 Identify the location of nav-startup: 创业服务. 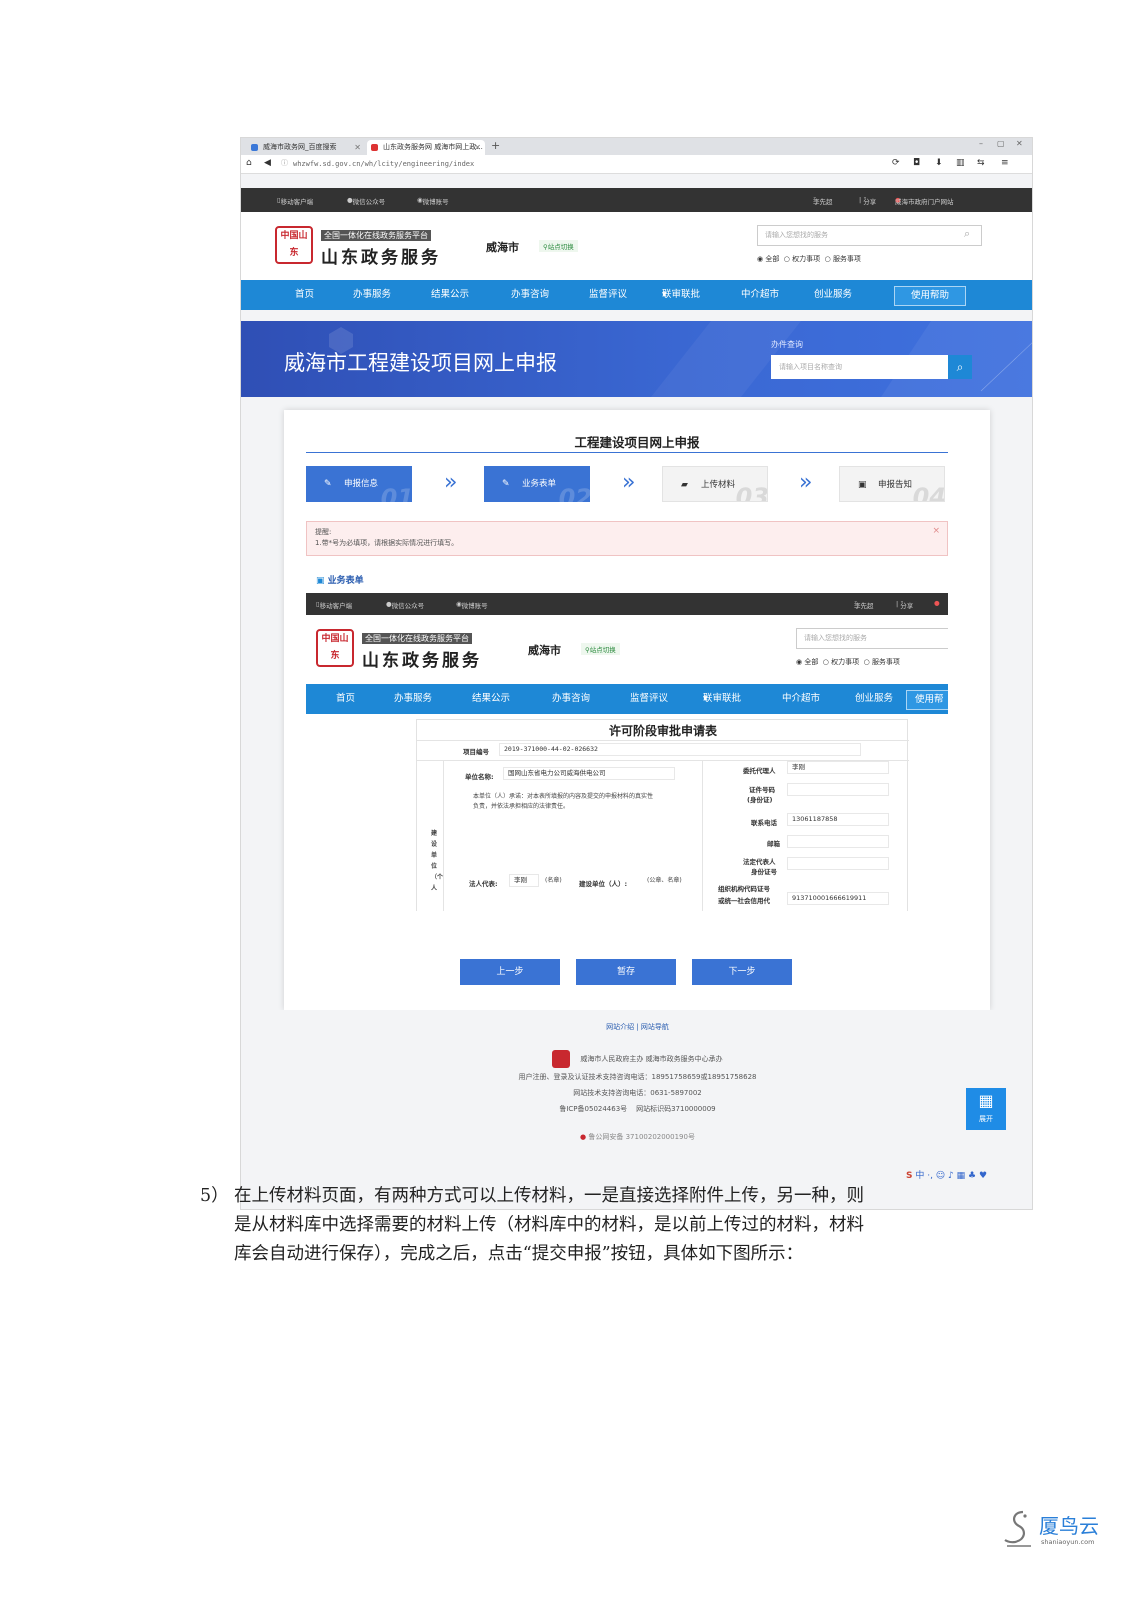
(833, 295).